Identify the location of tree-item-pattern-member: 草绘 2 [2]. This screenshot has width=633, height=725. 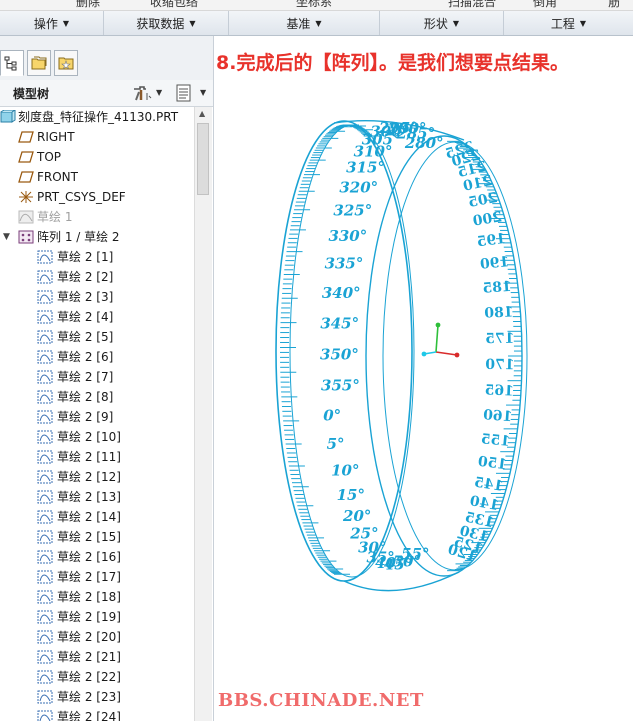
(97, 277).